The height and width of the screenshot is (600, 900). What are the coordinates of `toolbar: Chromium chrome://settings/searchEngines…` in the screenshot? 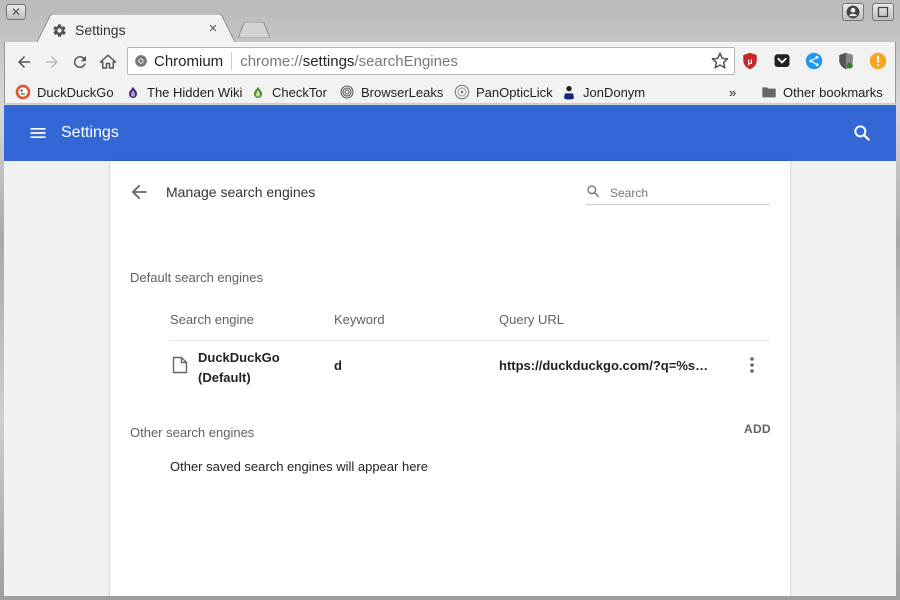 It's located at (450, 61).